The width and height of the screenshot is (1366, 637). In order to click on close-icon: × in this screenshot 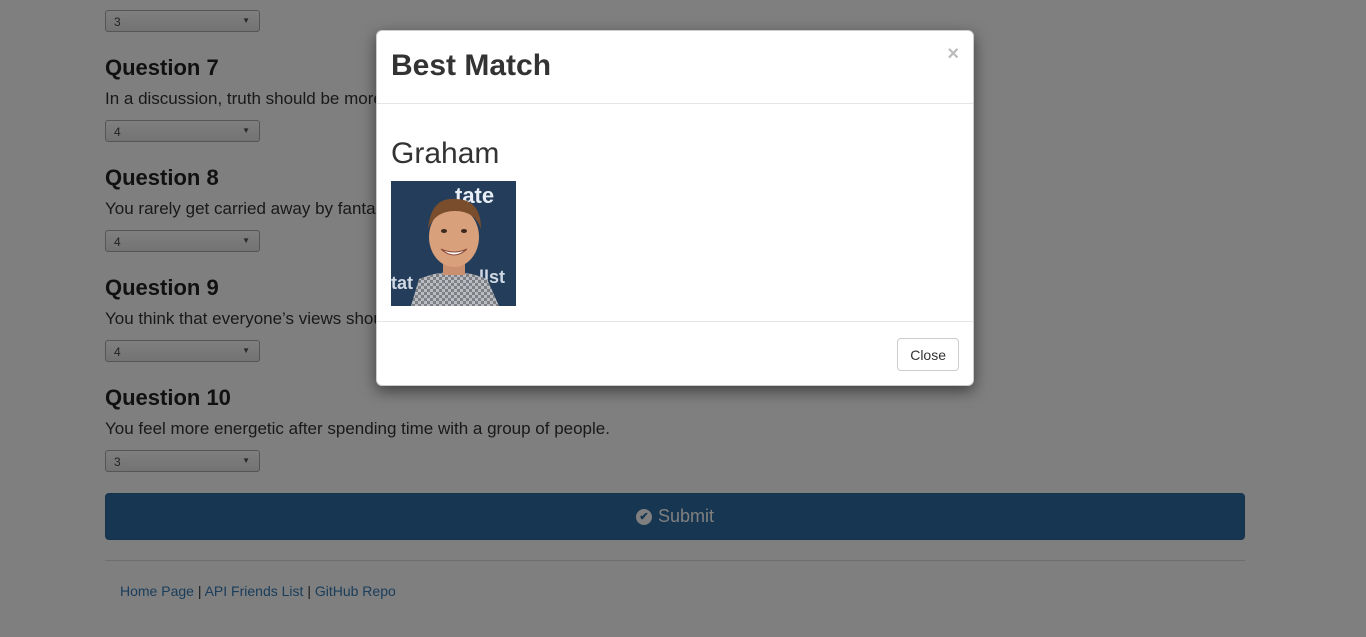, I will do `click(953, 54)`.